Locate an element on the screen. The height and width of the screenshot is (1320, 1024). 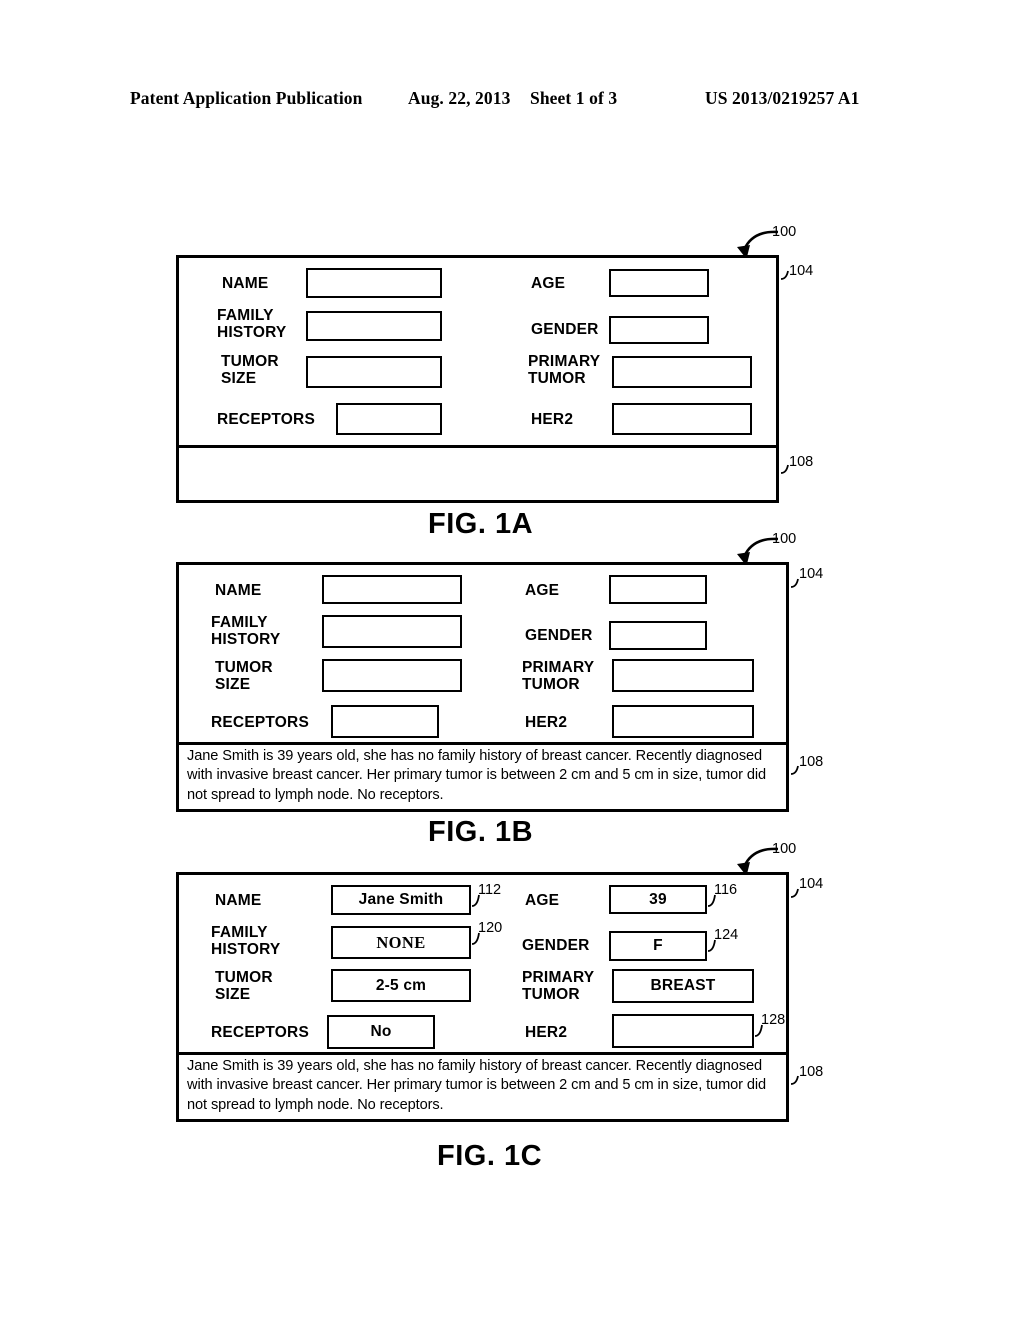
label-gender-1b: GENDER is located at coordinates (559, 635).